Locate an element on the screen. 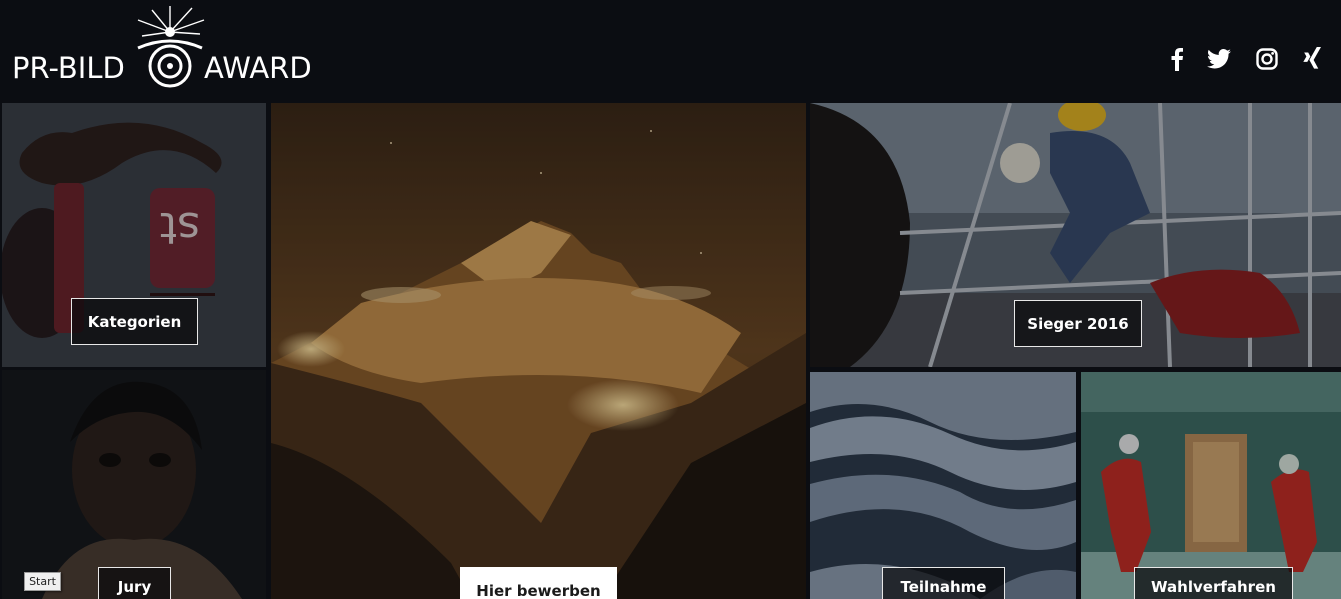  teilnahme-button: Teilnahme is located at coordinates (943, 583).